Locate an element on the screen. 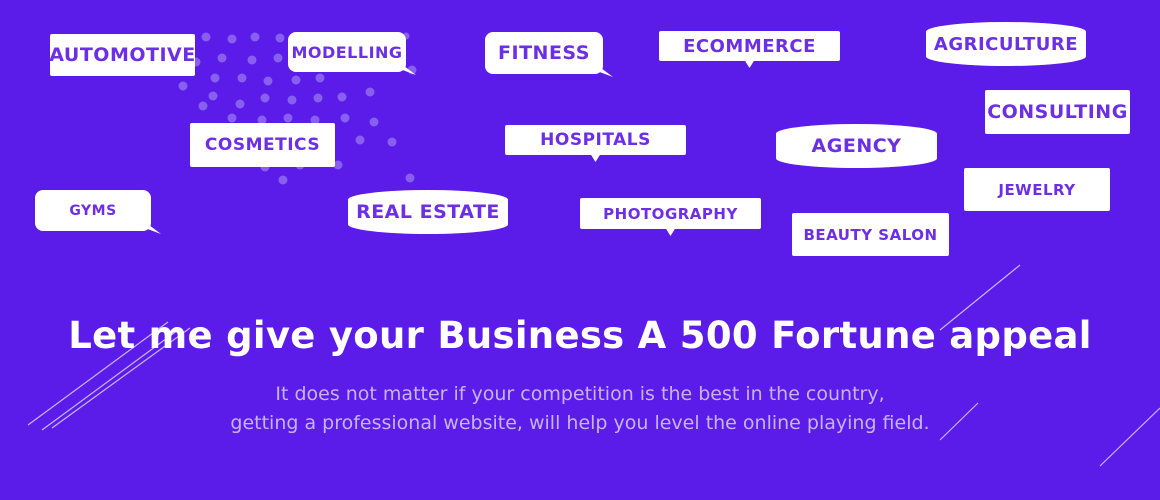 This screenshot has width=1160, height=500. tag-fitness-label: FITNESS is located at coordinates (544, 53).